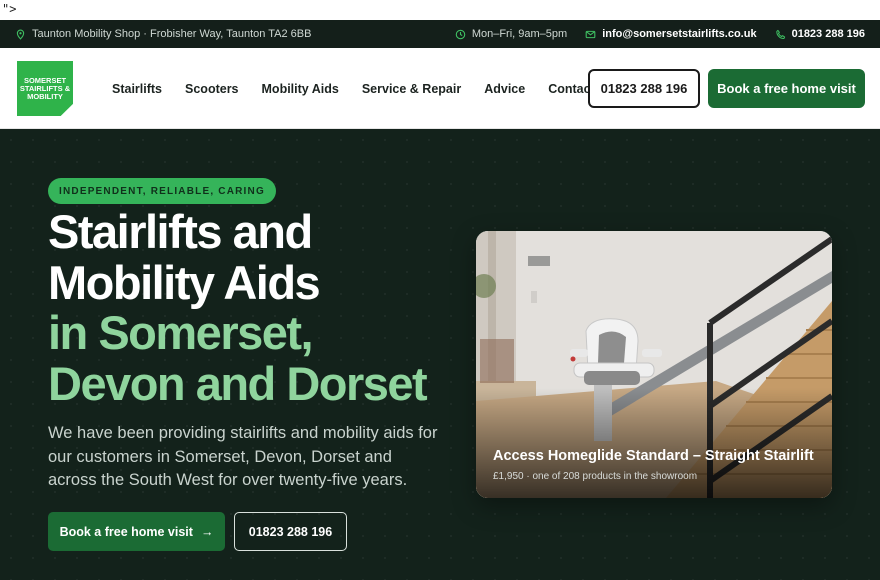  Describe the element at coordinates (644, 88) in the screenshot. I see `header-phone-button: 01823 288 196` at that location.